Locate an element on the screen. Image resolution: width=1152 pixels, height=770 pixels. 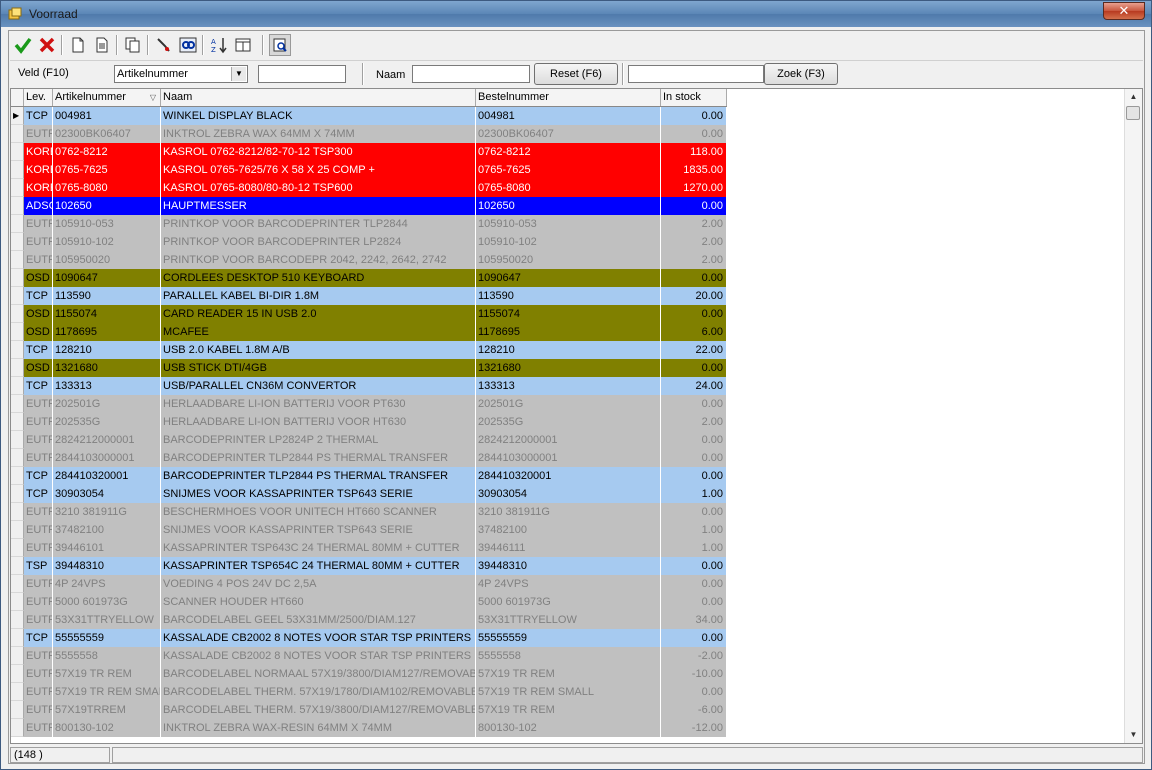
cell-in-stock: 6.00 is located at coordinates (694, 332).